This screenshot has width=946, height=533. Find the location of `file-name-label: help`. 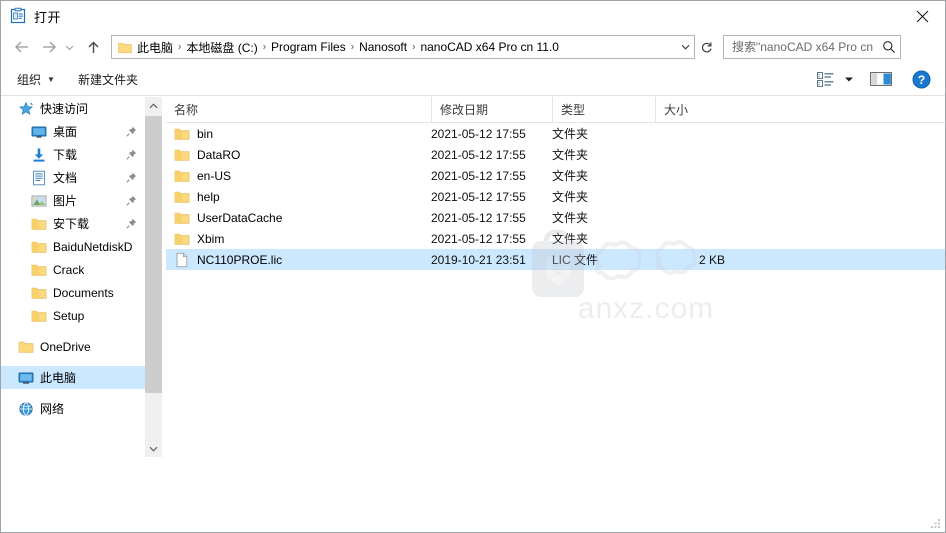

file-name-label: help is located at coordinates (208, 196).